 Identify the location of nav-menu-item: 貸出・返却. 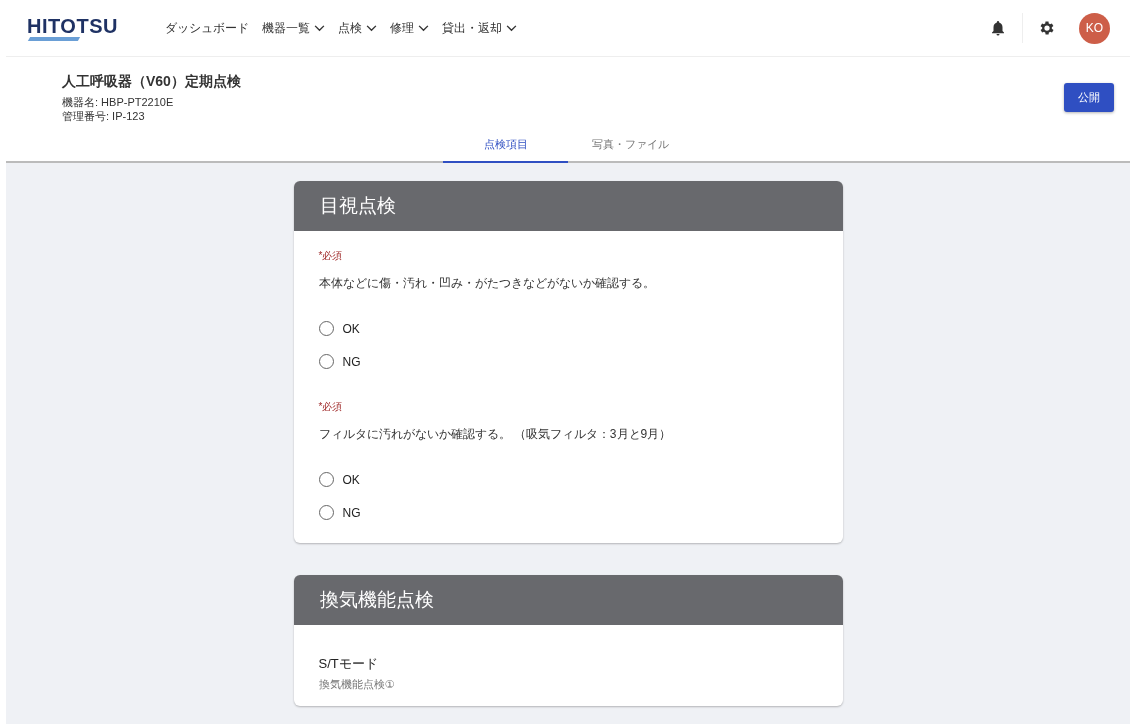
(479, 28).